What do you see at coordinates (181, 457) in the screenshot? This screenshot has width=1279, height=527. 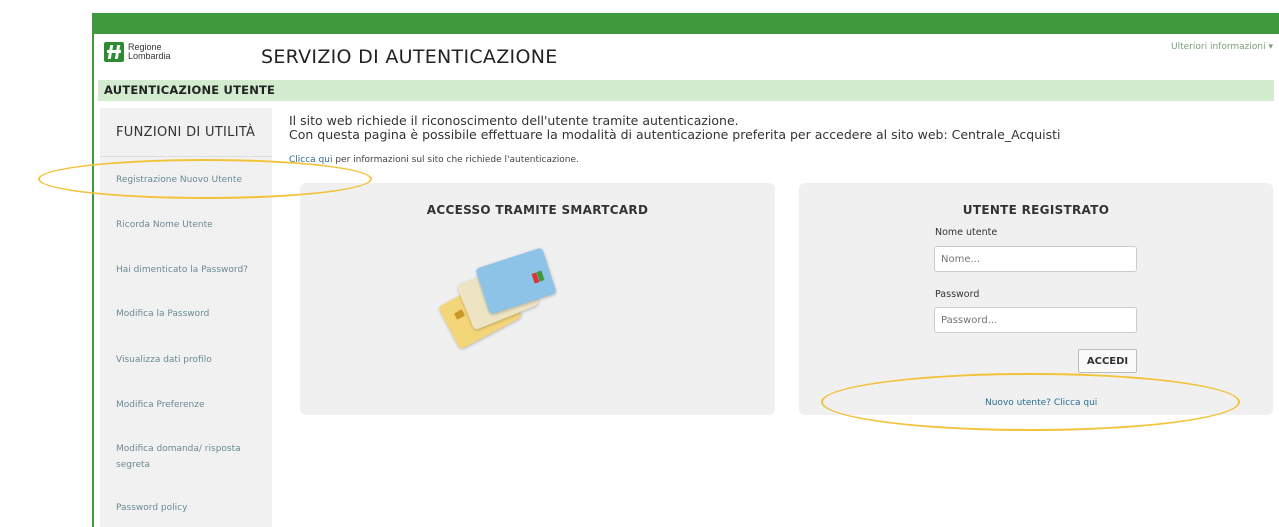 I see `sidebar-item-domanda-segreta: Modifica domanda/ risposta segreta` at bounding box center [181, 457].